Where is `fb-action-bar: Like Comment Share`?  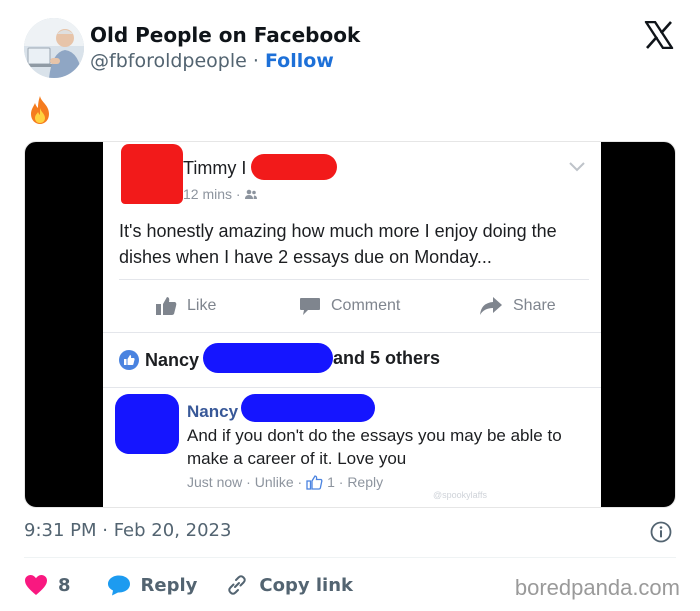
fb-action-bar: Like Comment Share is located at coordinates (352, 306).